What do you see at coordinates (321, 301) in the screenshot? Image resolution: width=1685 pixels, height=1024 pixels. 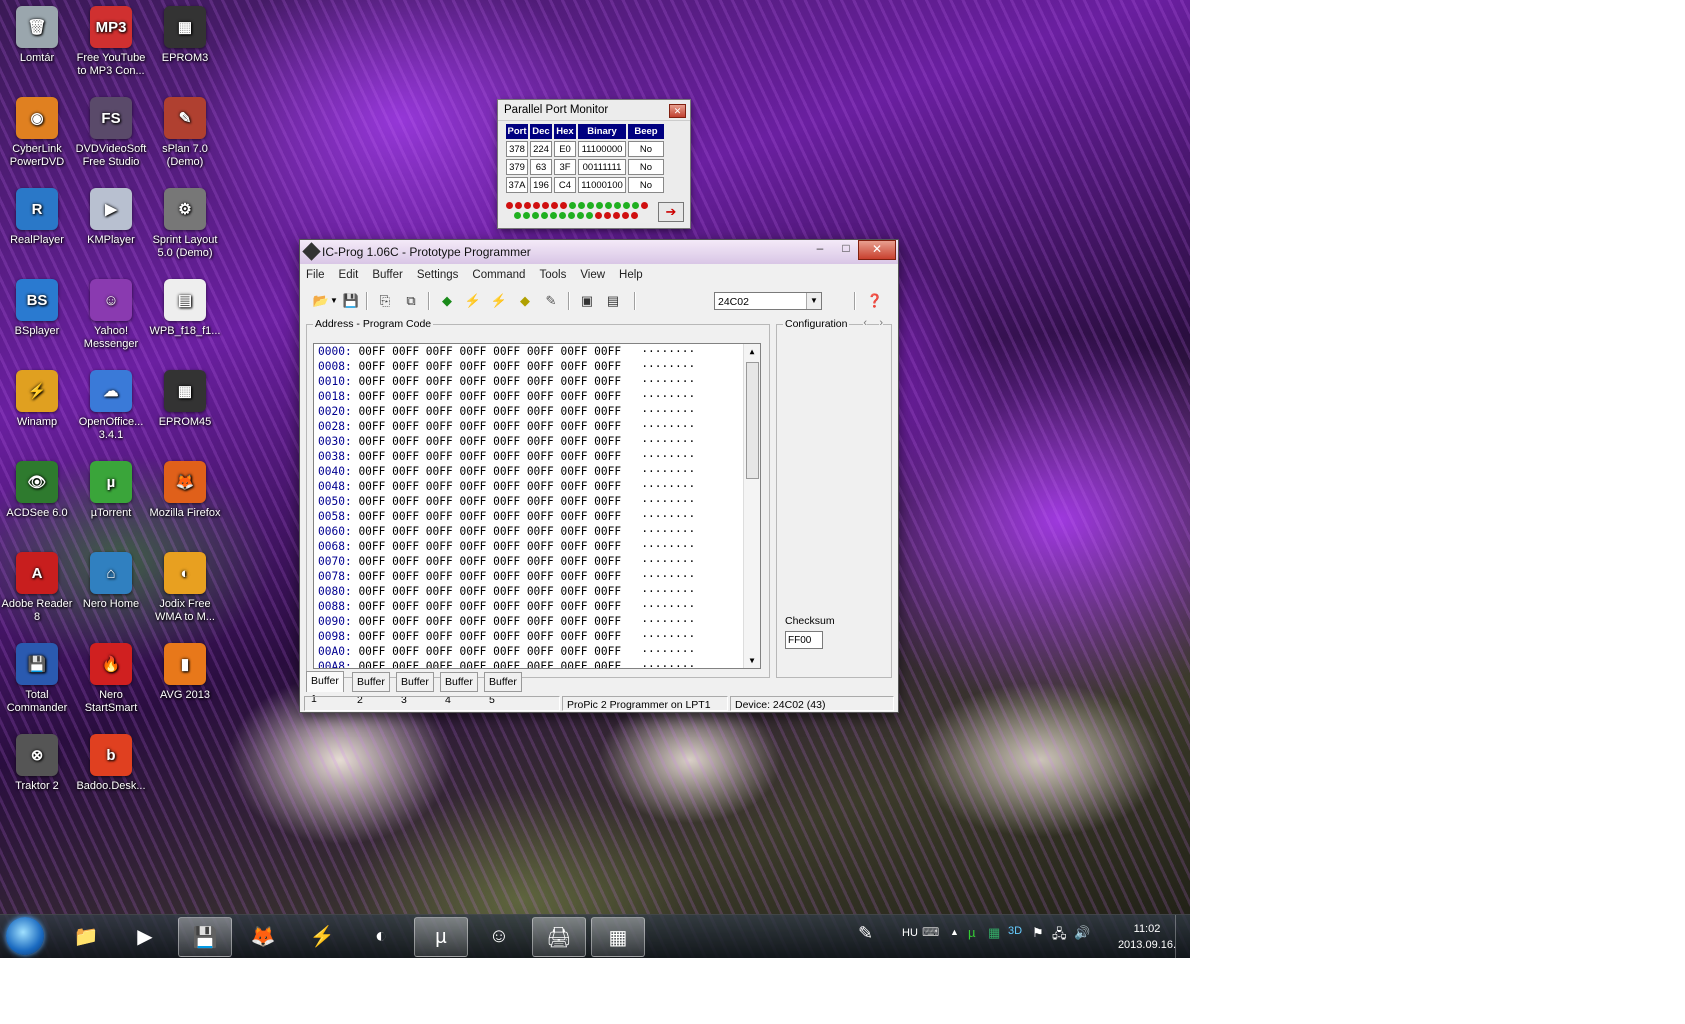 I see `open-file-icon: 📂` at bounding box center [321, 301].